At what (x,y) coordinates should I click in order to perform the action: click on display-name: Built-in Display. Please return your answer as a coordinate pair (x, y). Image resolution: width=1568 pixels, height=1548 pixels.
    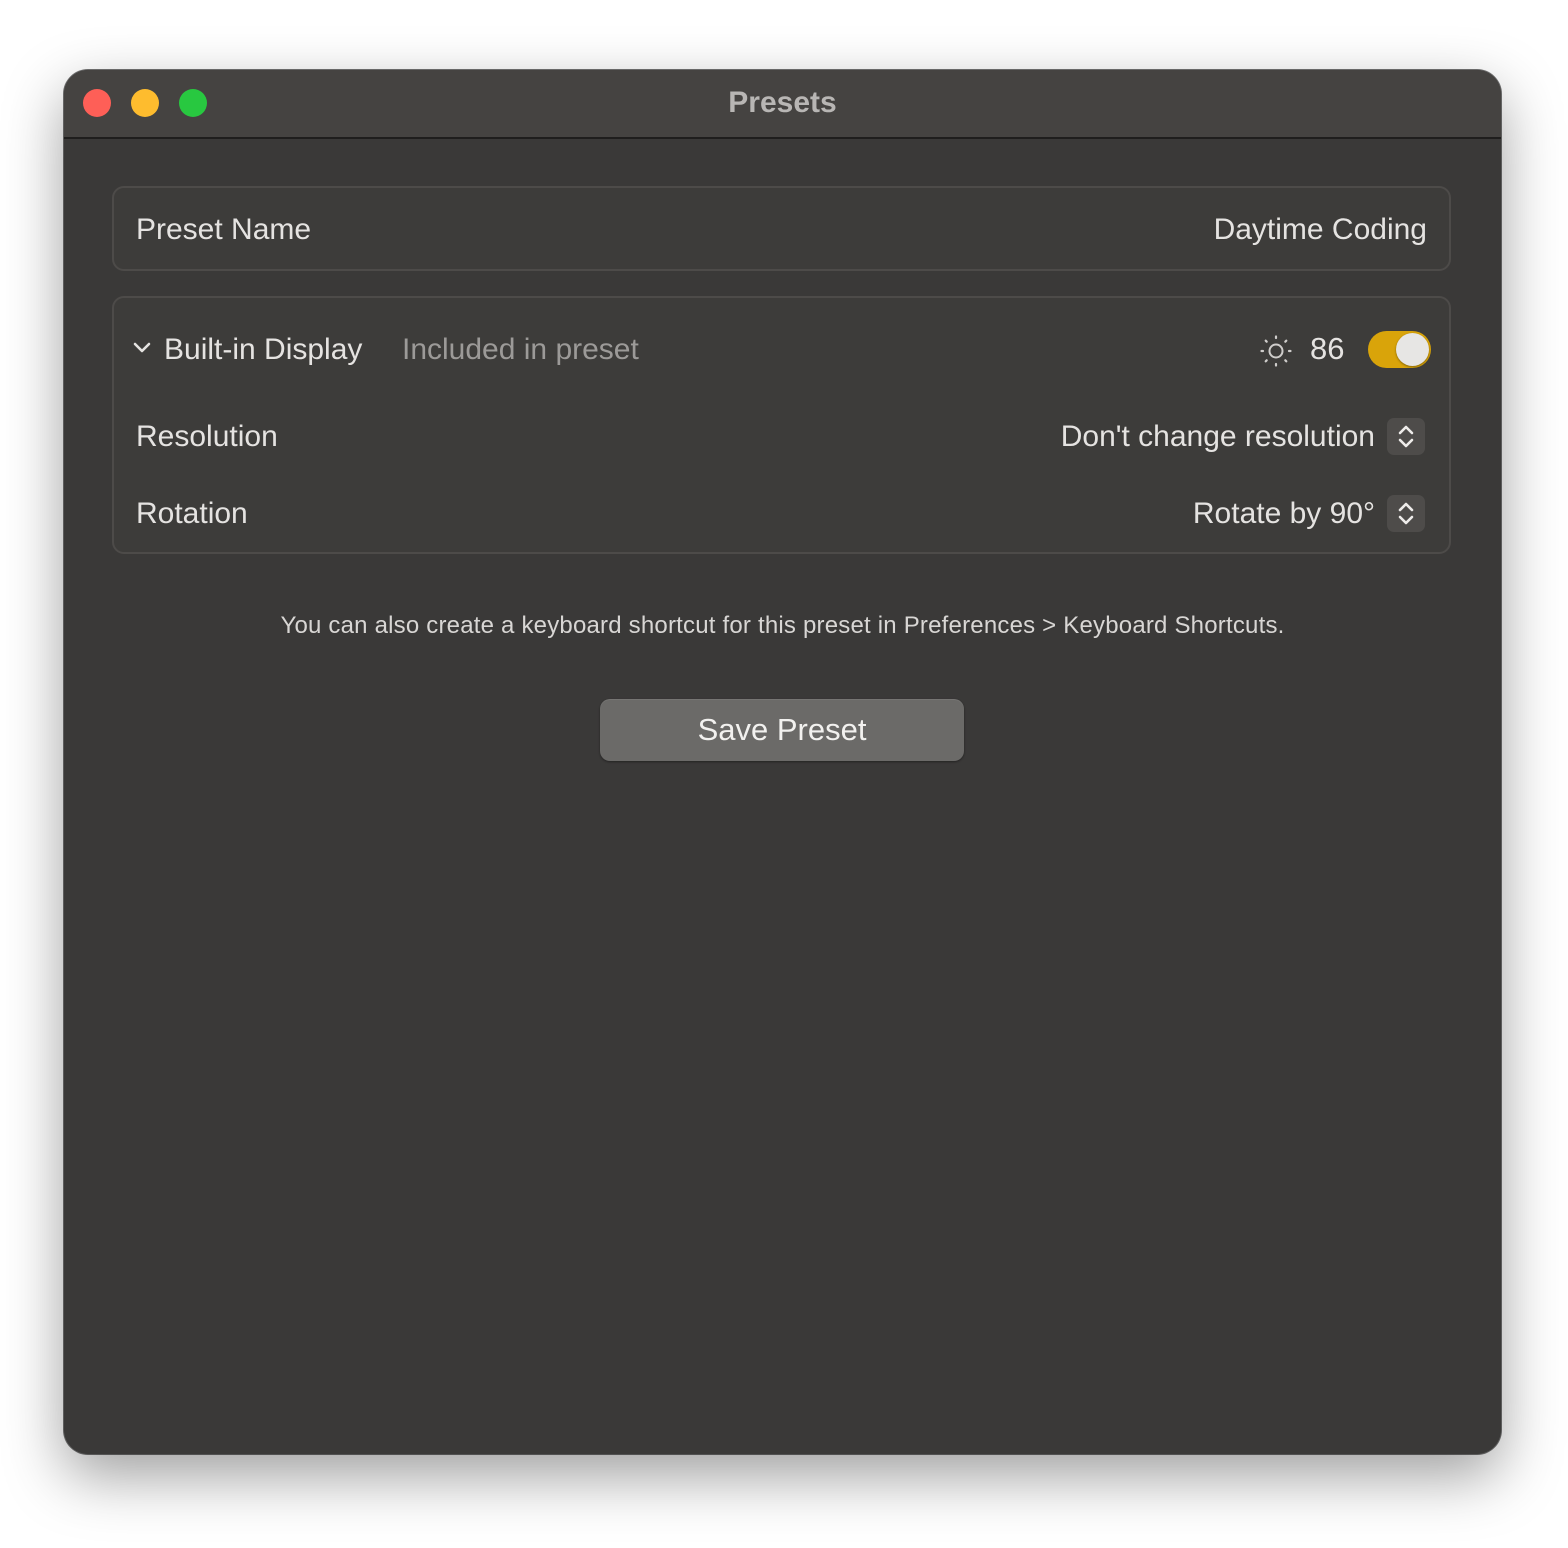
    Looking at the image, I should click on (263, 350).